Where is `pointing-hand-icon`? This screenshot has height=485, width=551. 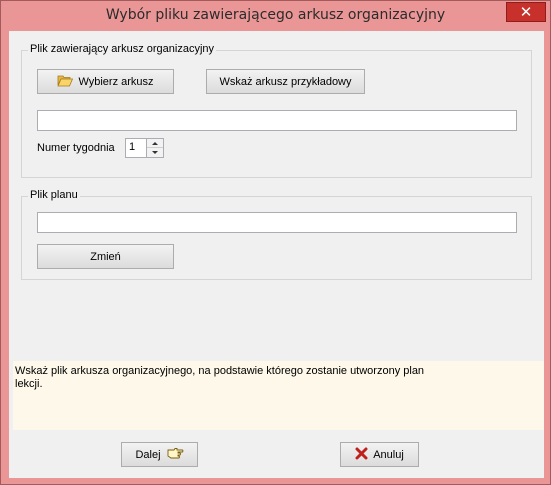 pointing-hand-icon is located at coordinates (175, 454).